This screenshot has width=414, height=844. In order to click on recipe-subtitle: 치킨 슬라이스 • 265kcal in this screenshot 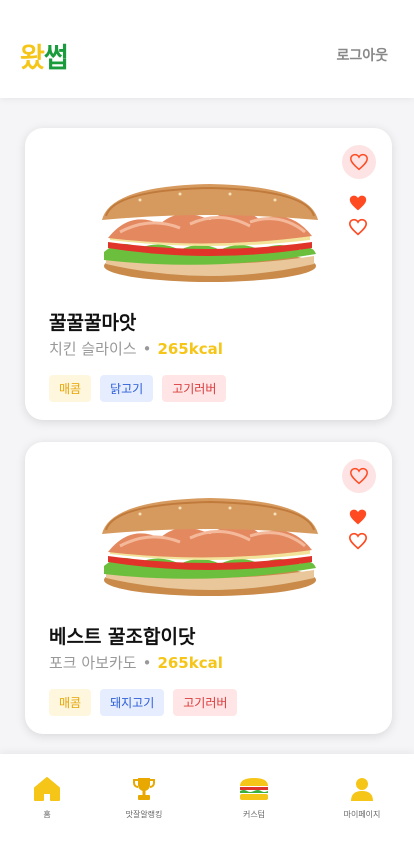, I will do `click(136, 348)`.